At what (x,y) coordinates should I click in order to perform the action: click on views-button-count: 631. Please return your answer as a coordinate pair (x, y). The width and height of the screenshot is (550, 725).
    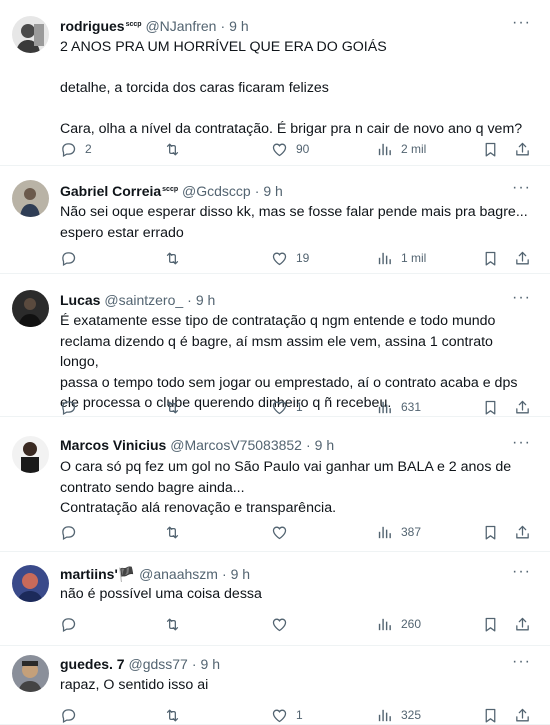
    Looking at the image, I should click on (411, 407).